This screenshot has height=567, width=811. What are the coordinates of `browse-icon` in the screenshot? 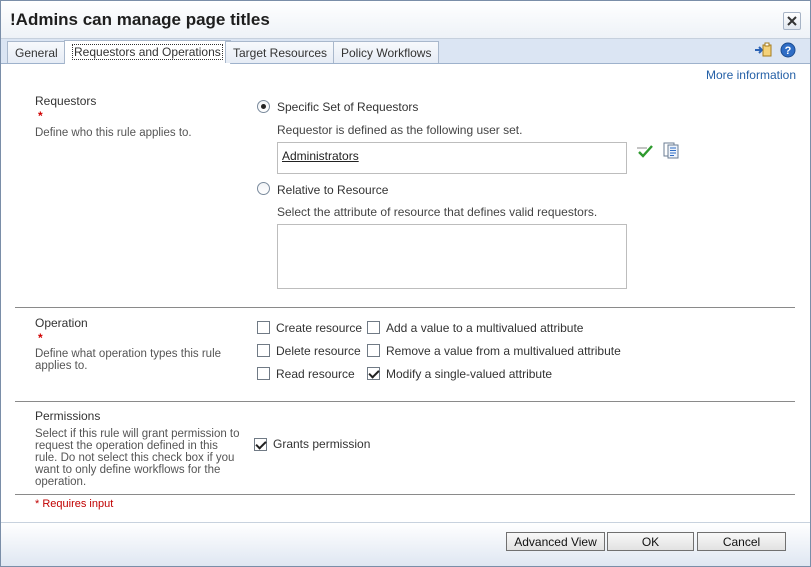 It's located at (671, 150).